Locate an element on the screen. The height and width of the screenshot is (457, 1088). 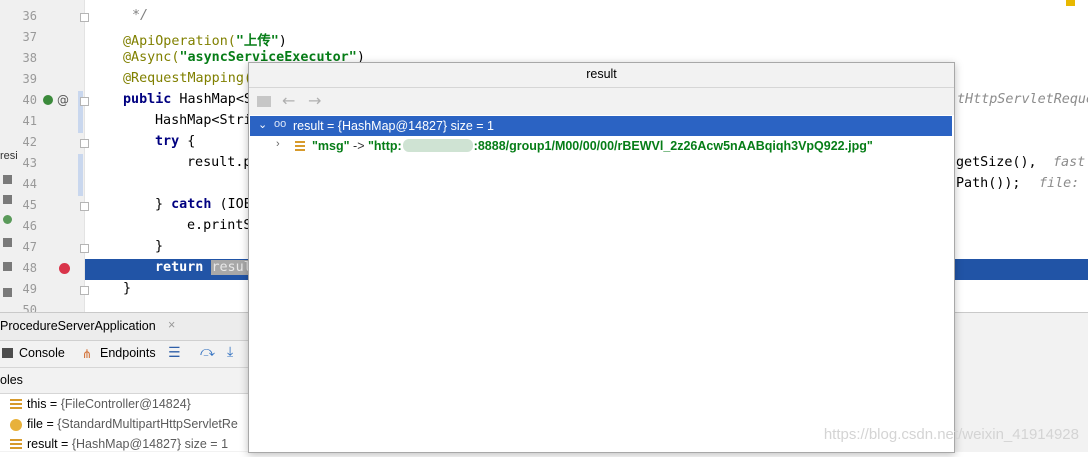
code-line-49: } is located at coordinates (127, 288).